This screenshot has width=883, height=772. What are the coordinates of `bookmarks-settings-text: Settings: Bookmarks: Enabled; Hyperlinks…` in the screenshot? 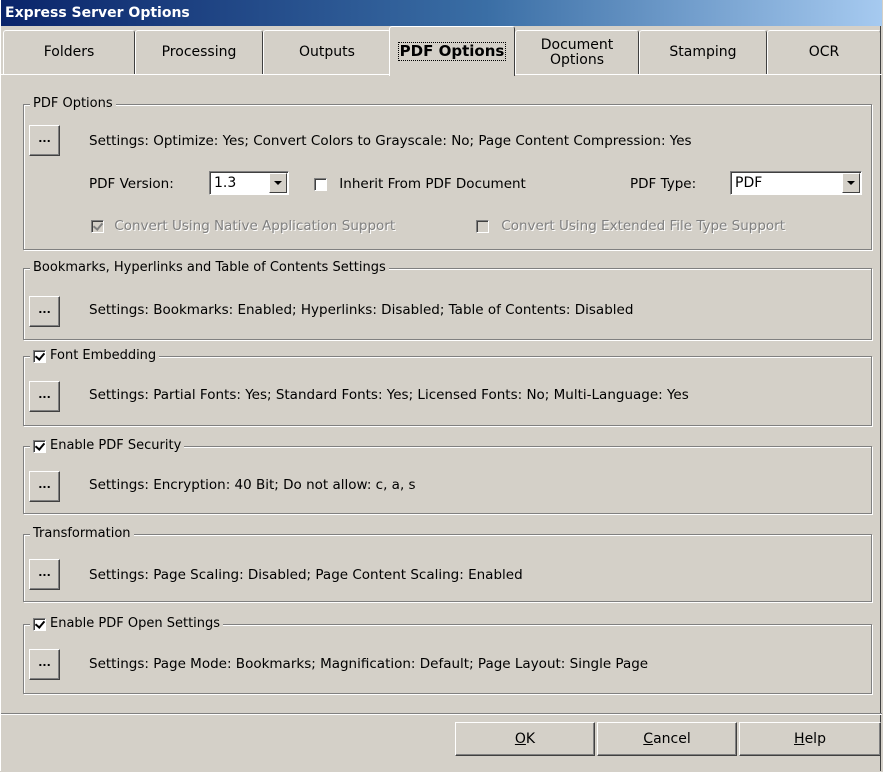 It's located at (361, 310).